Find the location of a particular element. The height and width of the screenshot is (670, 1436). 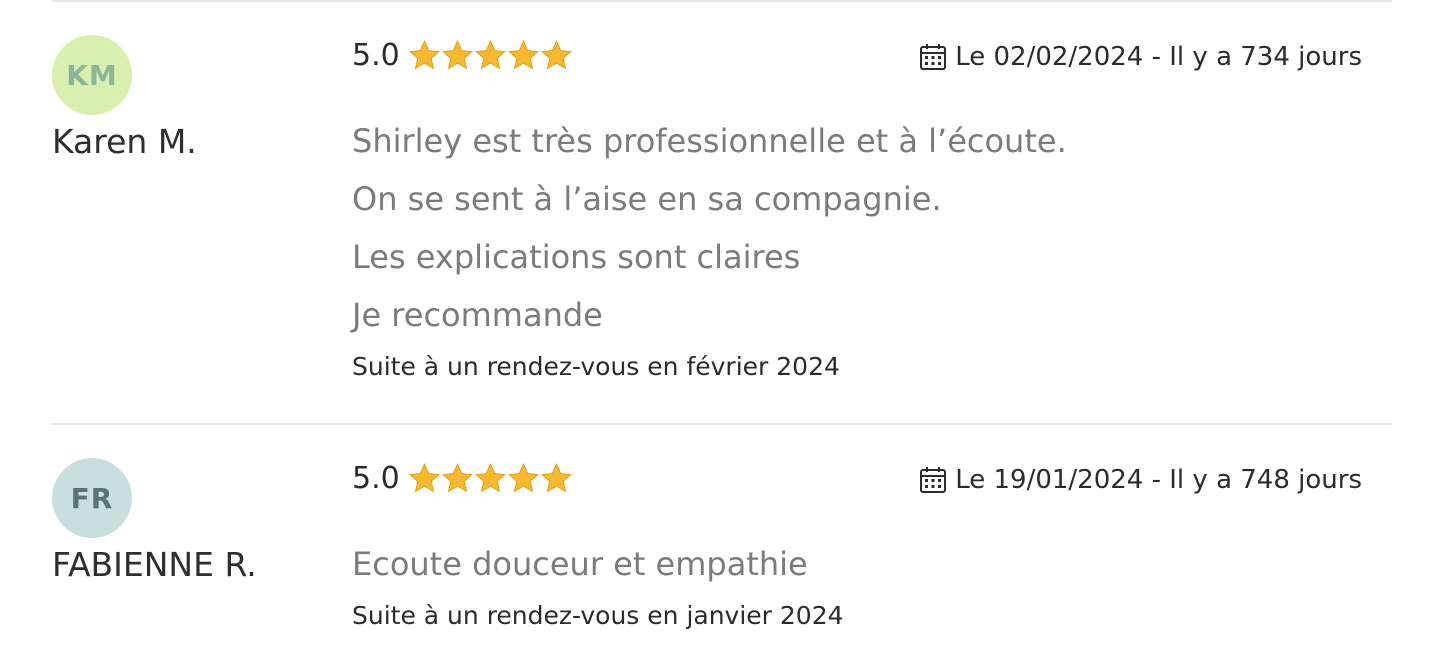

review-body: Ecoute douceur et empathie is located at coordinates (580, 564).